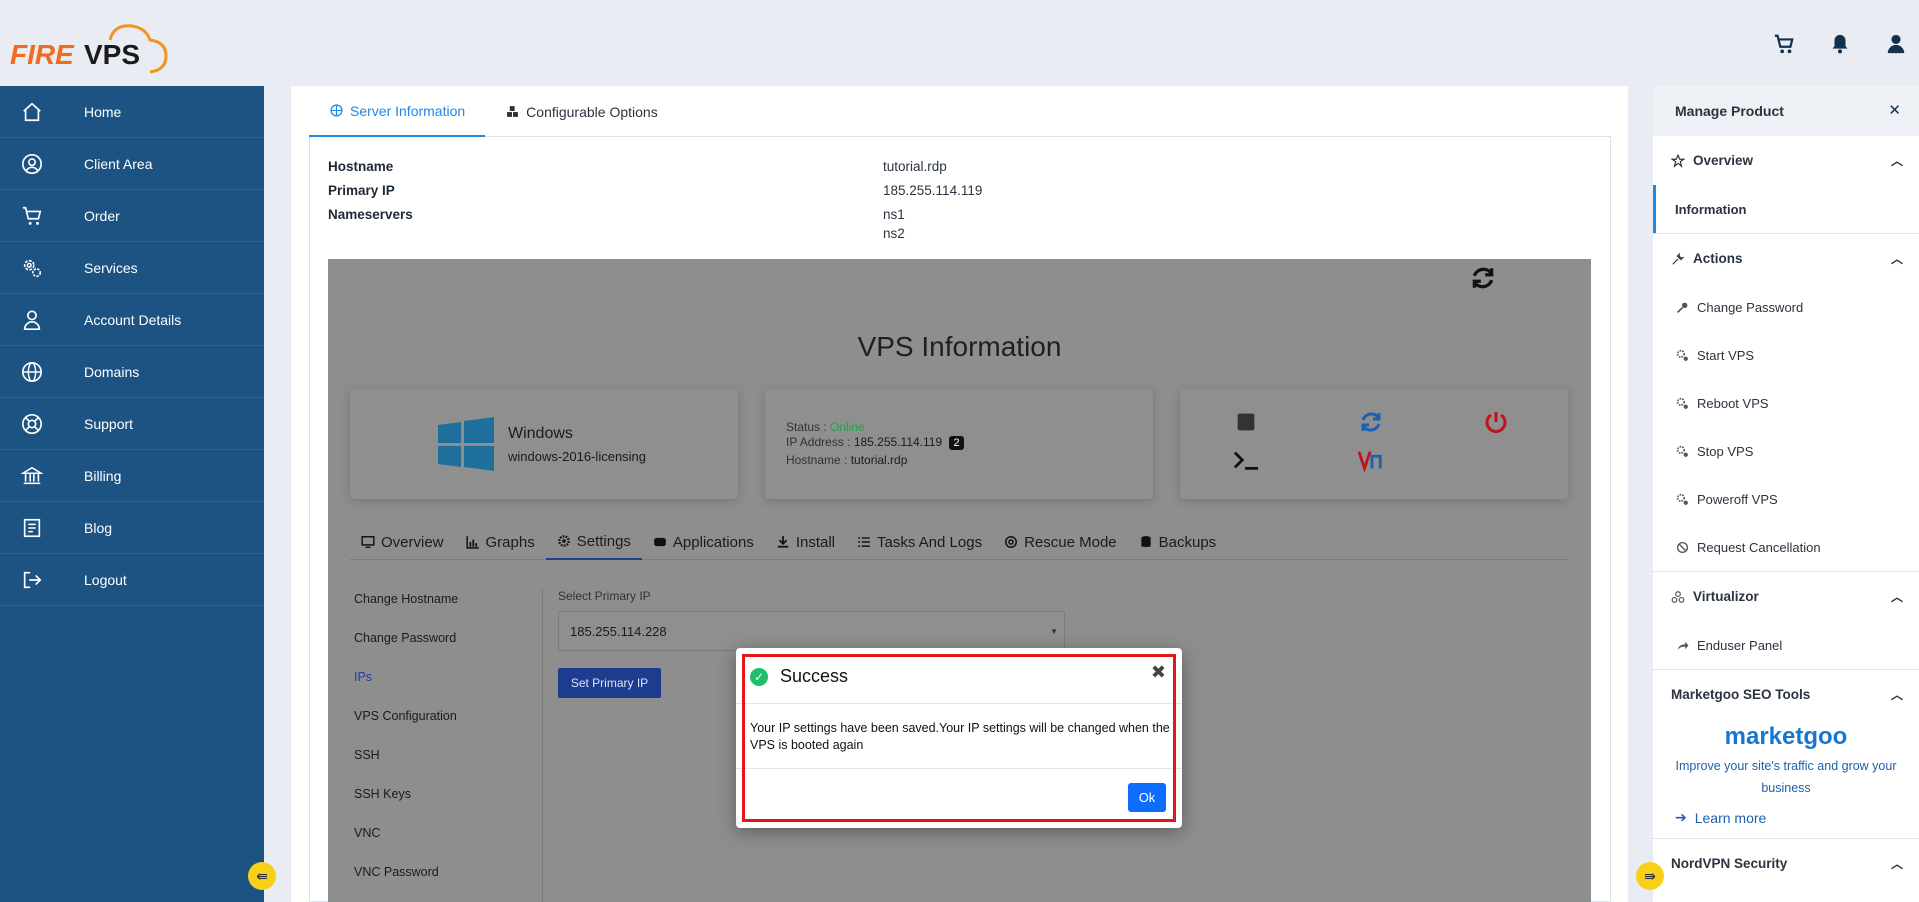 This screenshot has width=1919, height=902. I want to click on sidebar-item-client-area: Client Area, so click(132, 164).